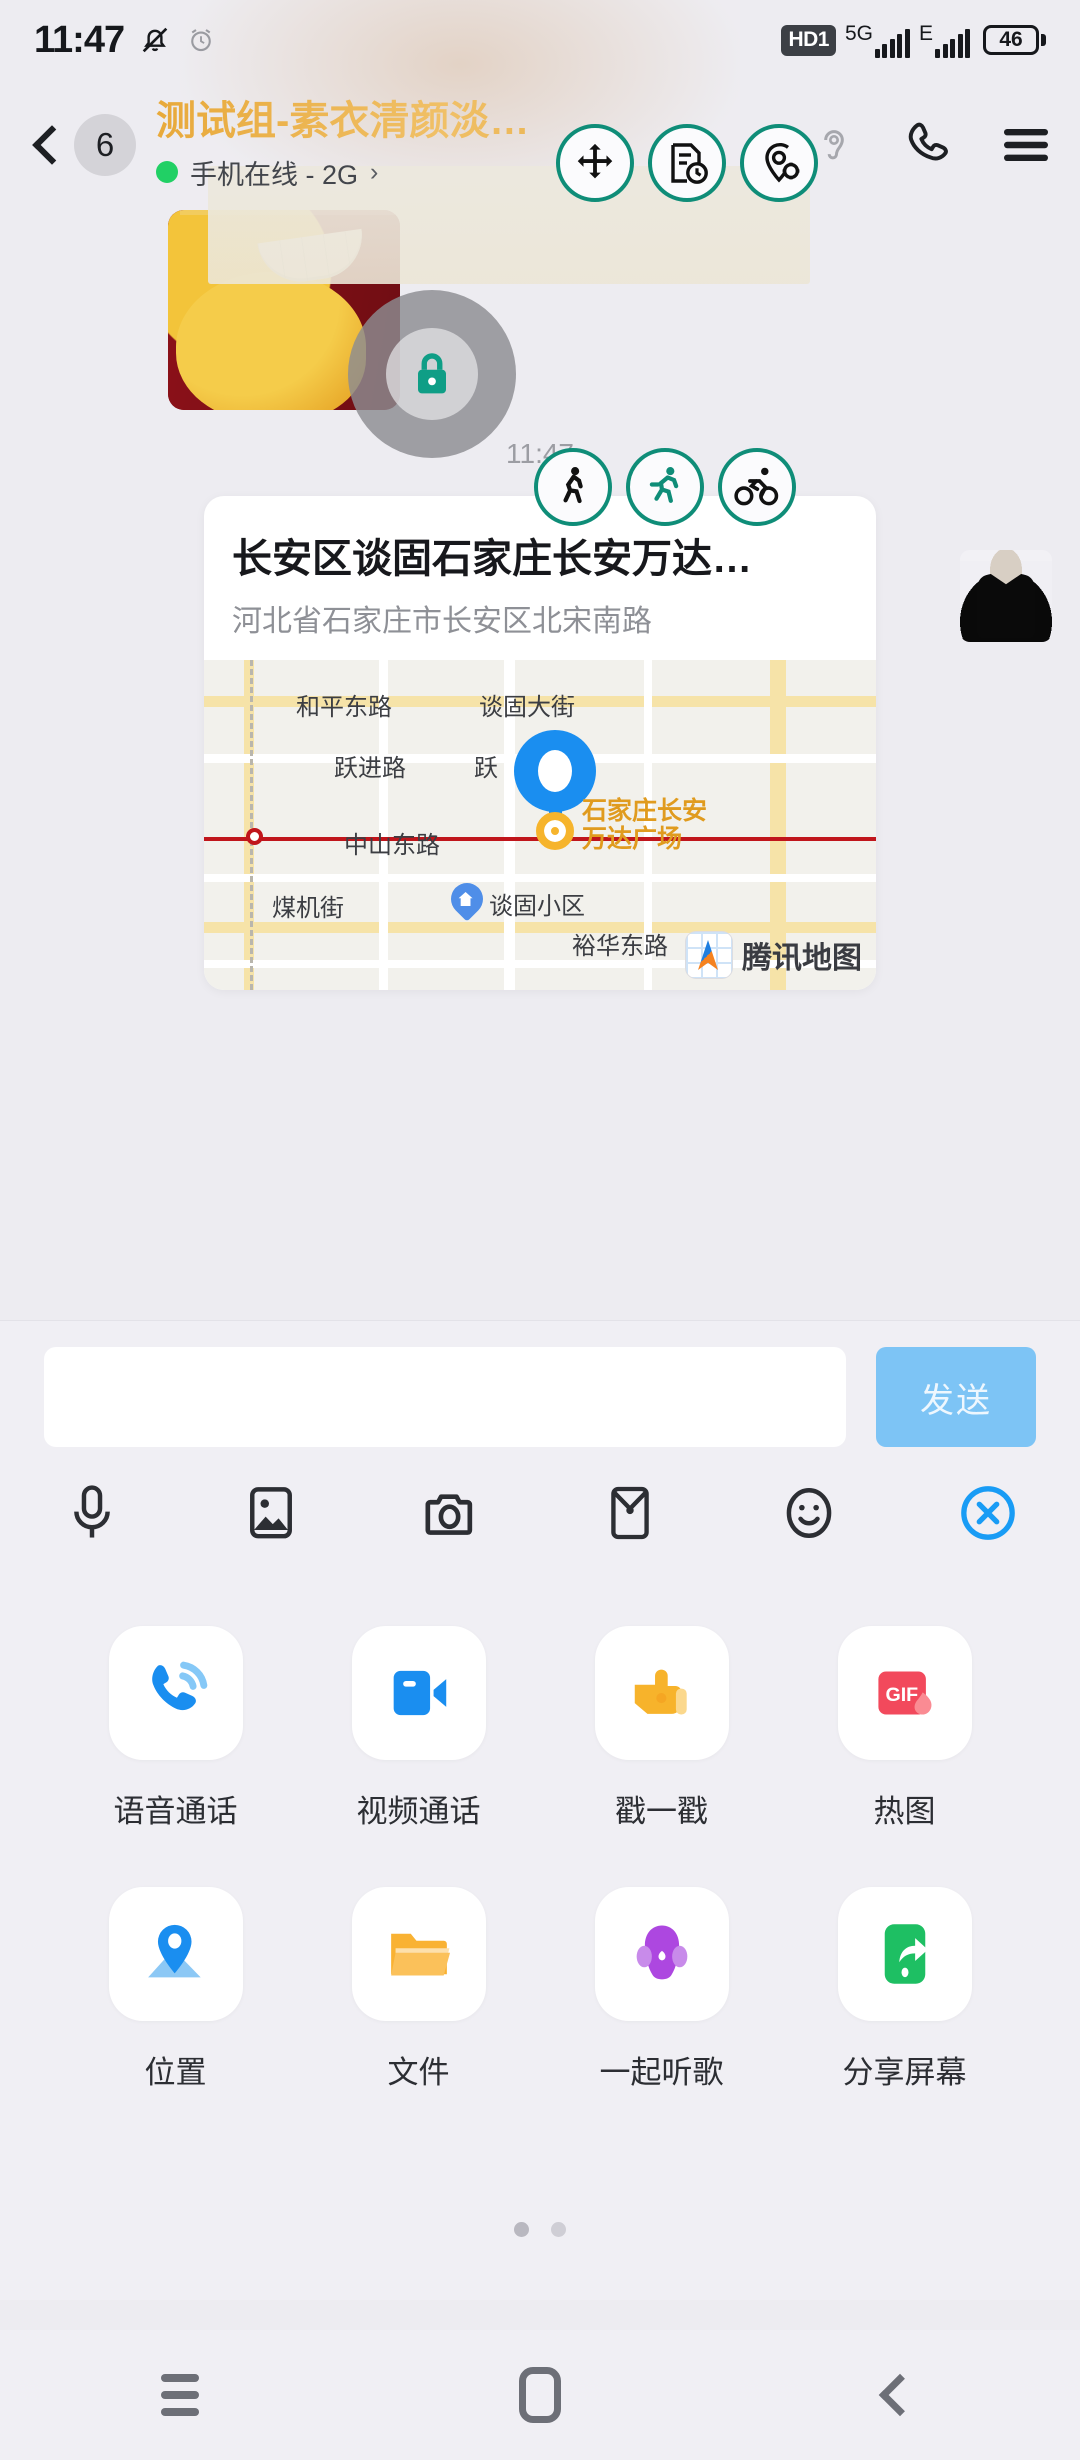 This screenshot has height=2460, width=1080. I want to click on page-dot-active, so click(521, 2229).